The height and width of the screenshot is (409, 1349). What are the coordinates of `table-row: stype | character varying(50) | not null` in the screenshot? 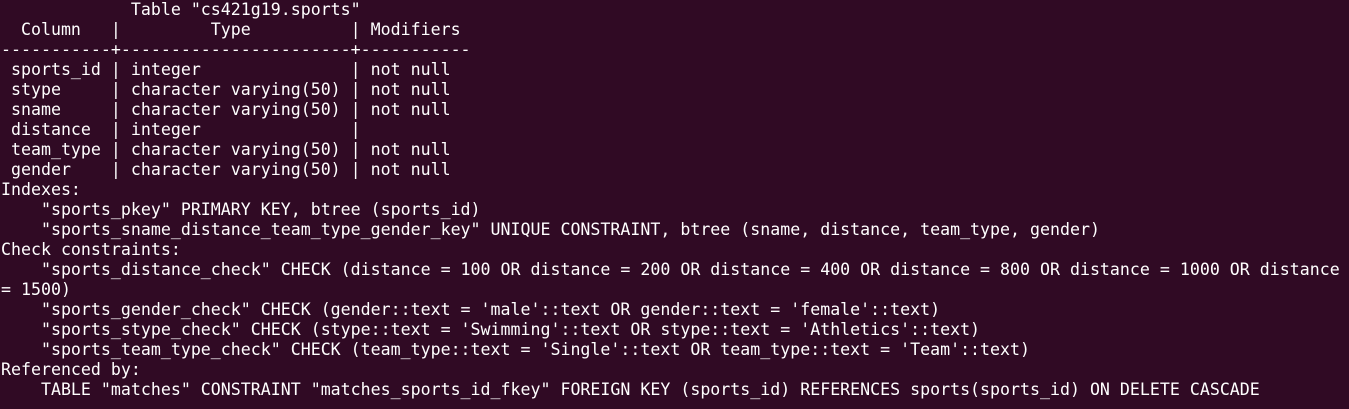 It's located at (226, 89).